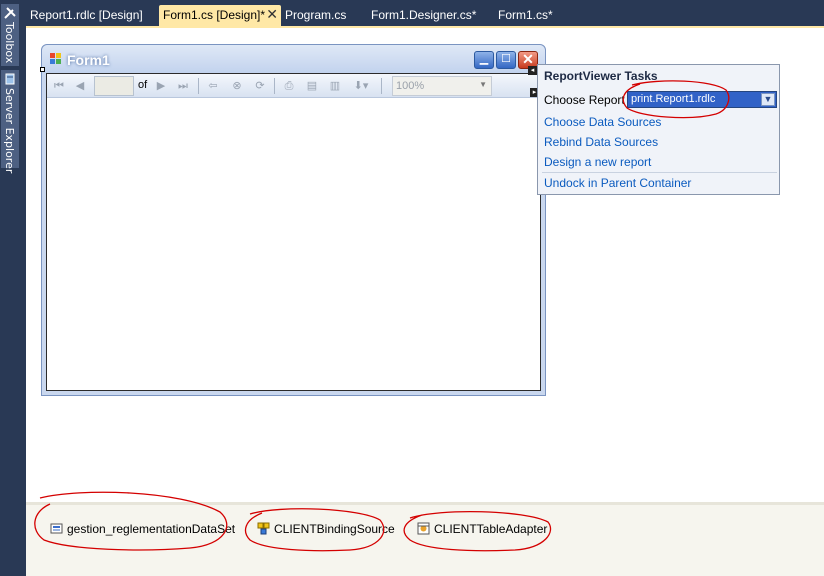  Describe the element at coordinates (506, 60) in the screenshot. I see `maximize-button: ☐` at that location.